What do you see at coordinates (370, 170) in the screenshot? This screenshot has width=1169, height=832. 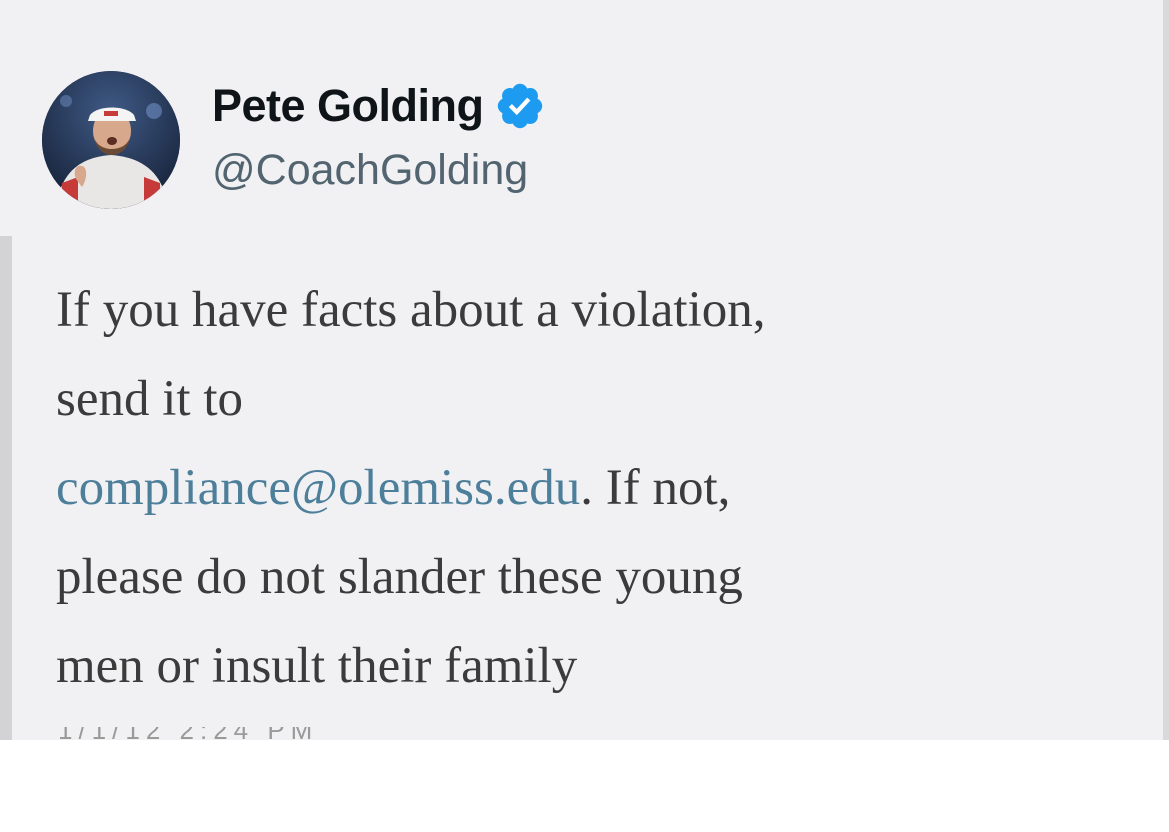 I see `user-handle: @CoachGolding` at bounding box center [370, 170].